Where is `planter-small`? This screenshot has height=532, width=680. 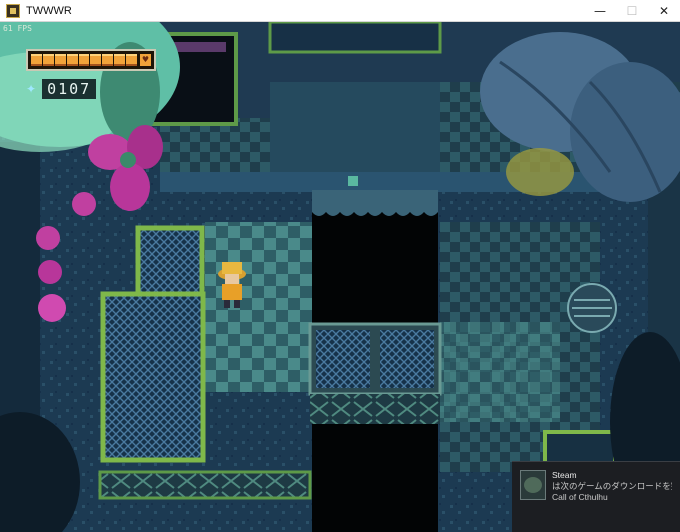
planter-small is located at coordinates (170, 263).